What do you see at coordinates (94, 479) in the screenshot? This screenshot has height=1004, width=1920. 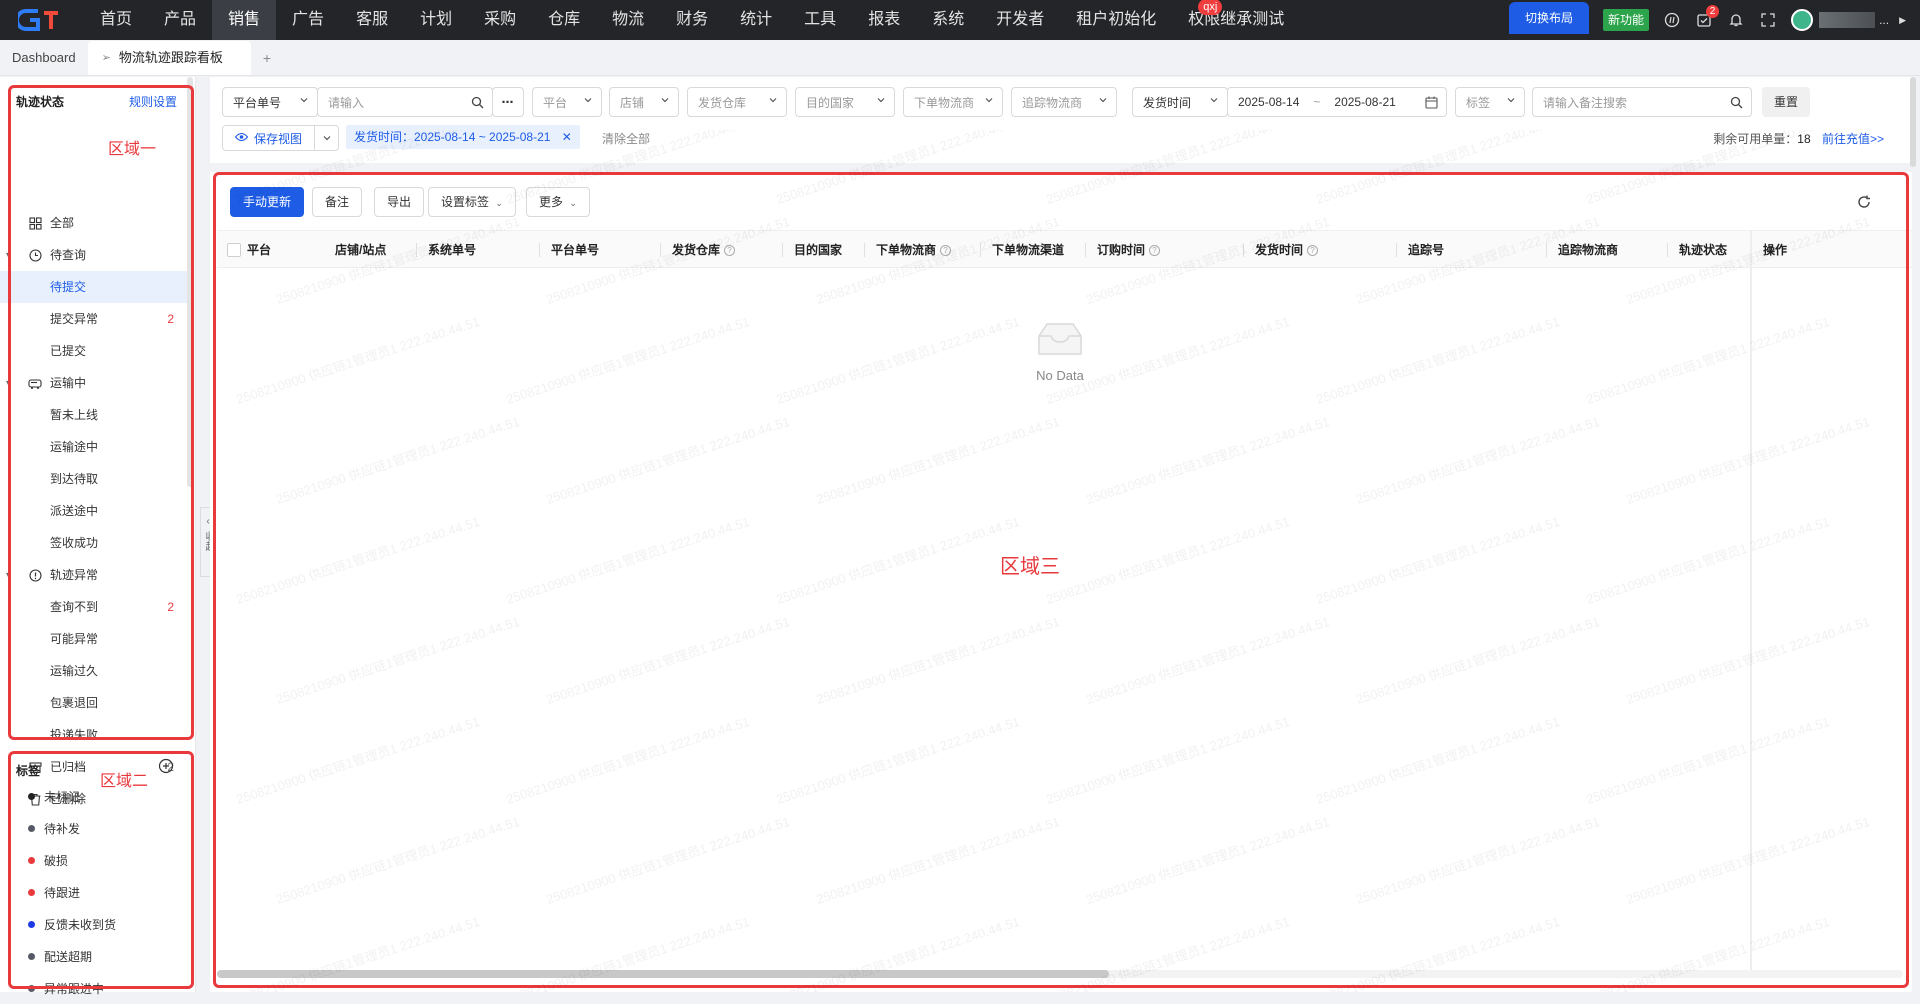 I see `sidebar-status-item: 到达待取` at bounding box center [94, 479].